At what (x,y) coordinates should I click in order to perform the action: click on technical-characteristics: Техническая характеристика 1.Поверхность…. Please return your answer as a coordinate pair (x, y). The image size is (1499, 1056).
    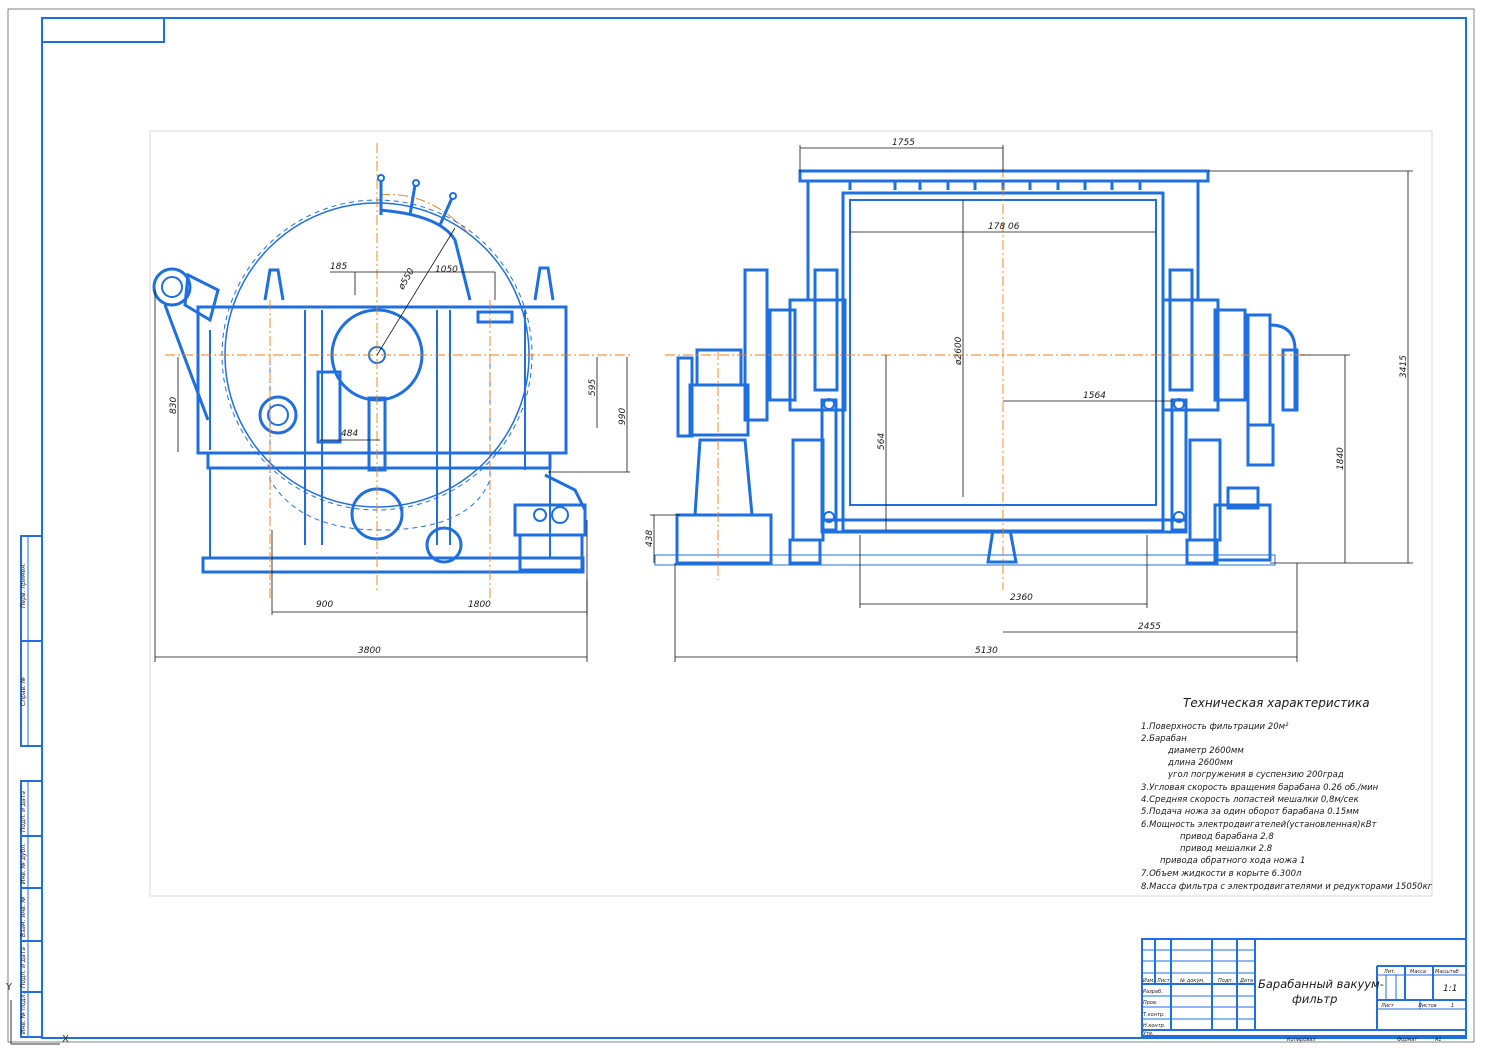
    Looking at the image, I should click on (1287, 794).